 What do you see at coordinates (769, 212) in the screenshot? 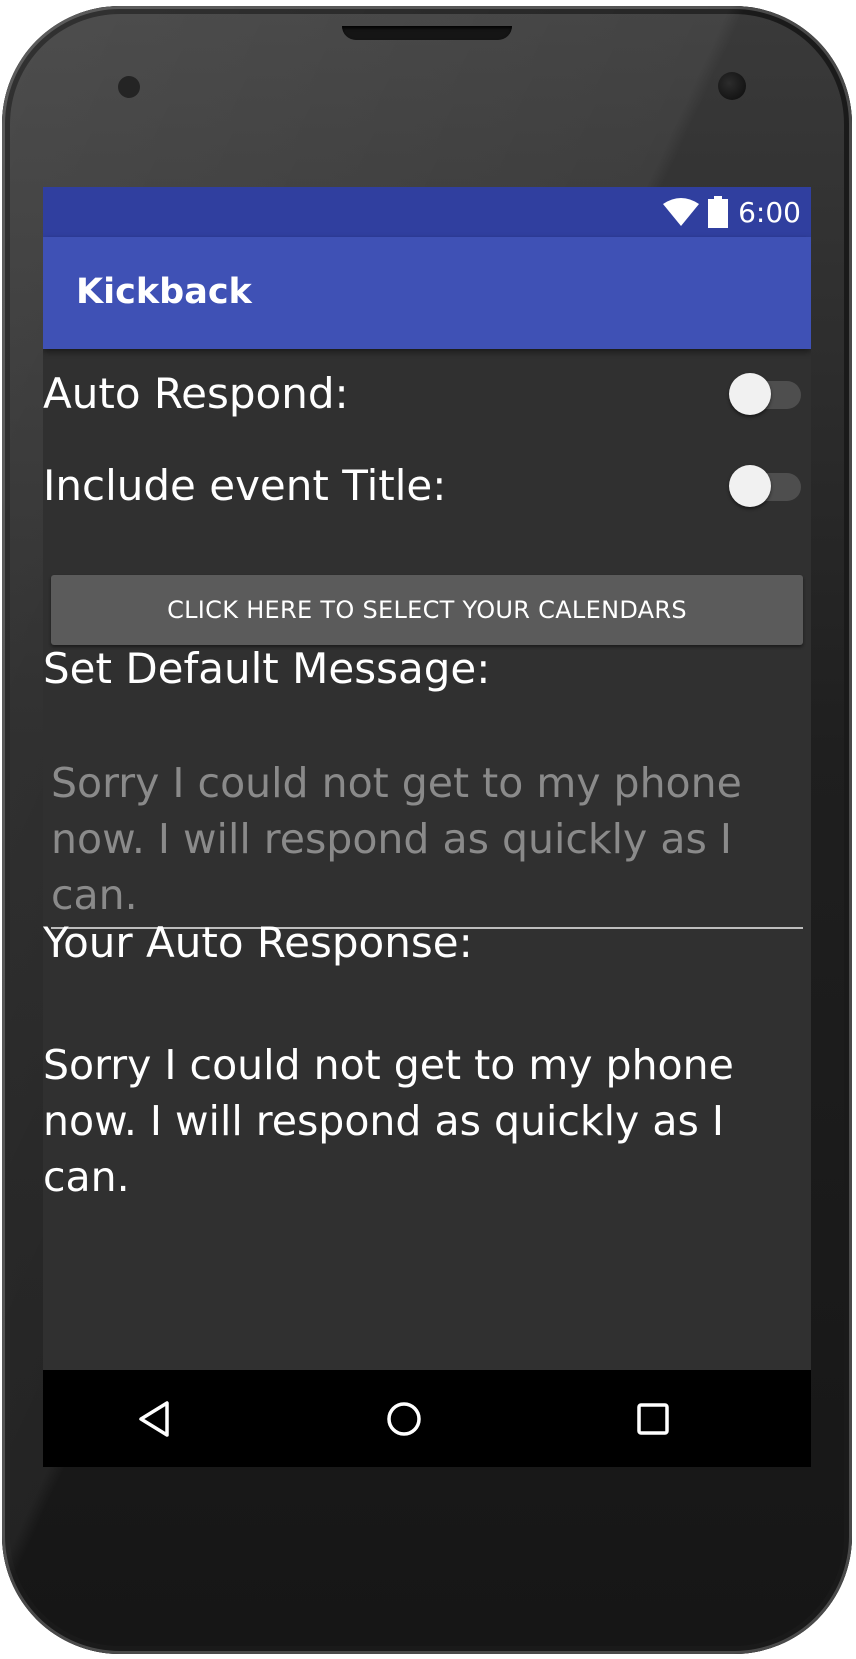
I see `status-time: 6:00` at bounding box center [769, 212].